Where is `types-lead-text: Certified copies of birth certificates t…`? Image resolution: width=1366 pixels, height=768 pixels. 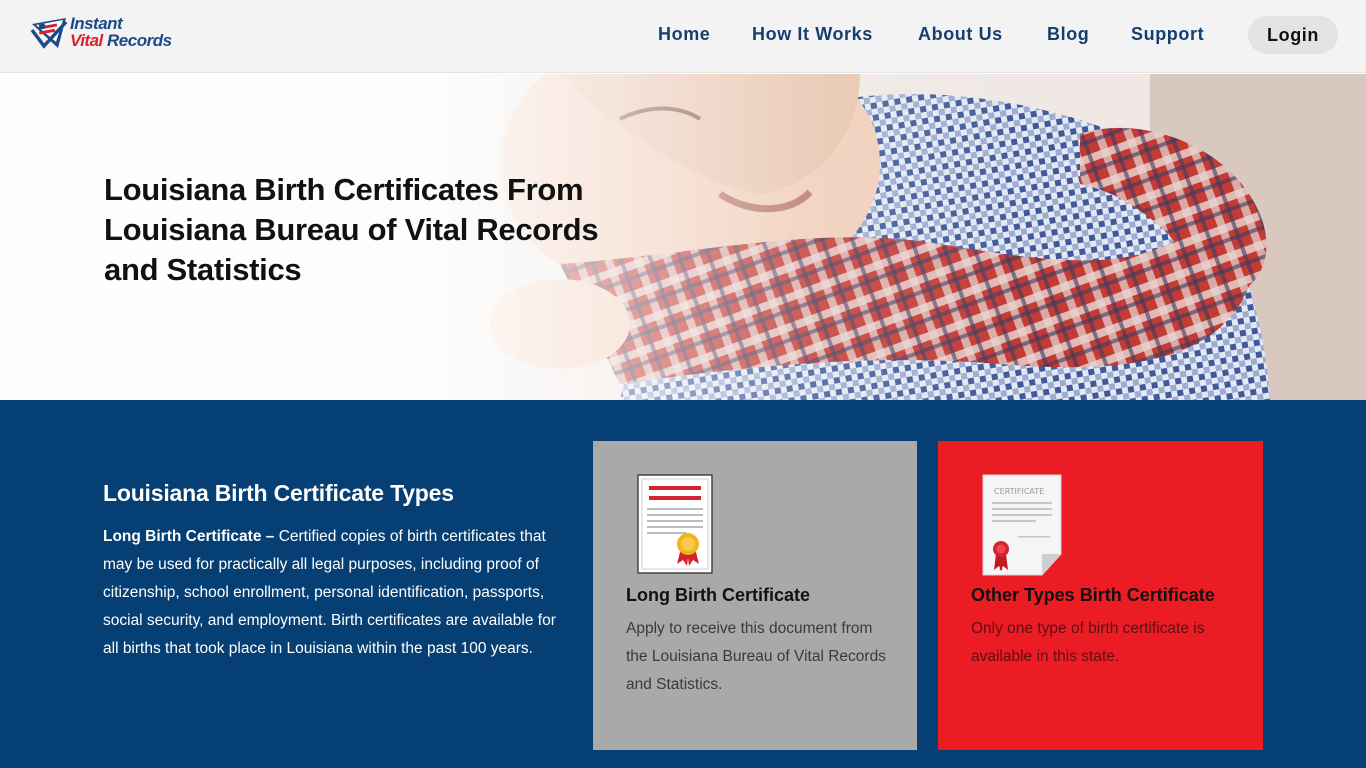 types-lead-text: Certified copies of birth certificates t… is located at coordinates (329, 592).